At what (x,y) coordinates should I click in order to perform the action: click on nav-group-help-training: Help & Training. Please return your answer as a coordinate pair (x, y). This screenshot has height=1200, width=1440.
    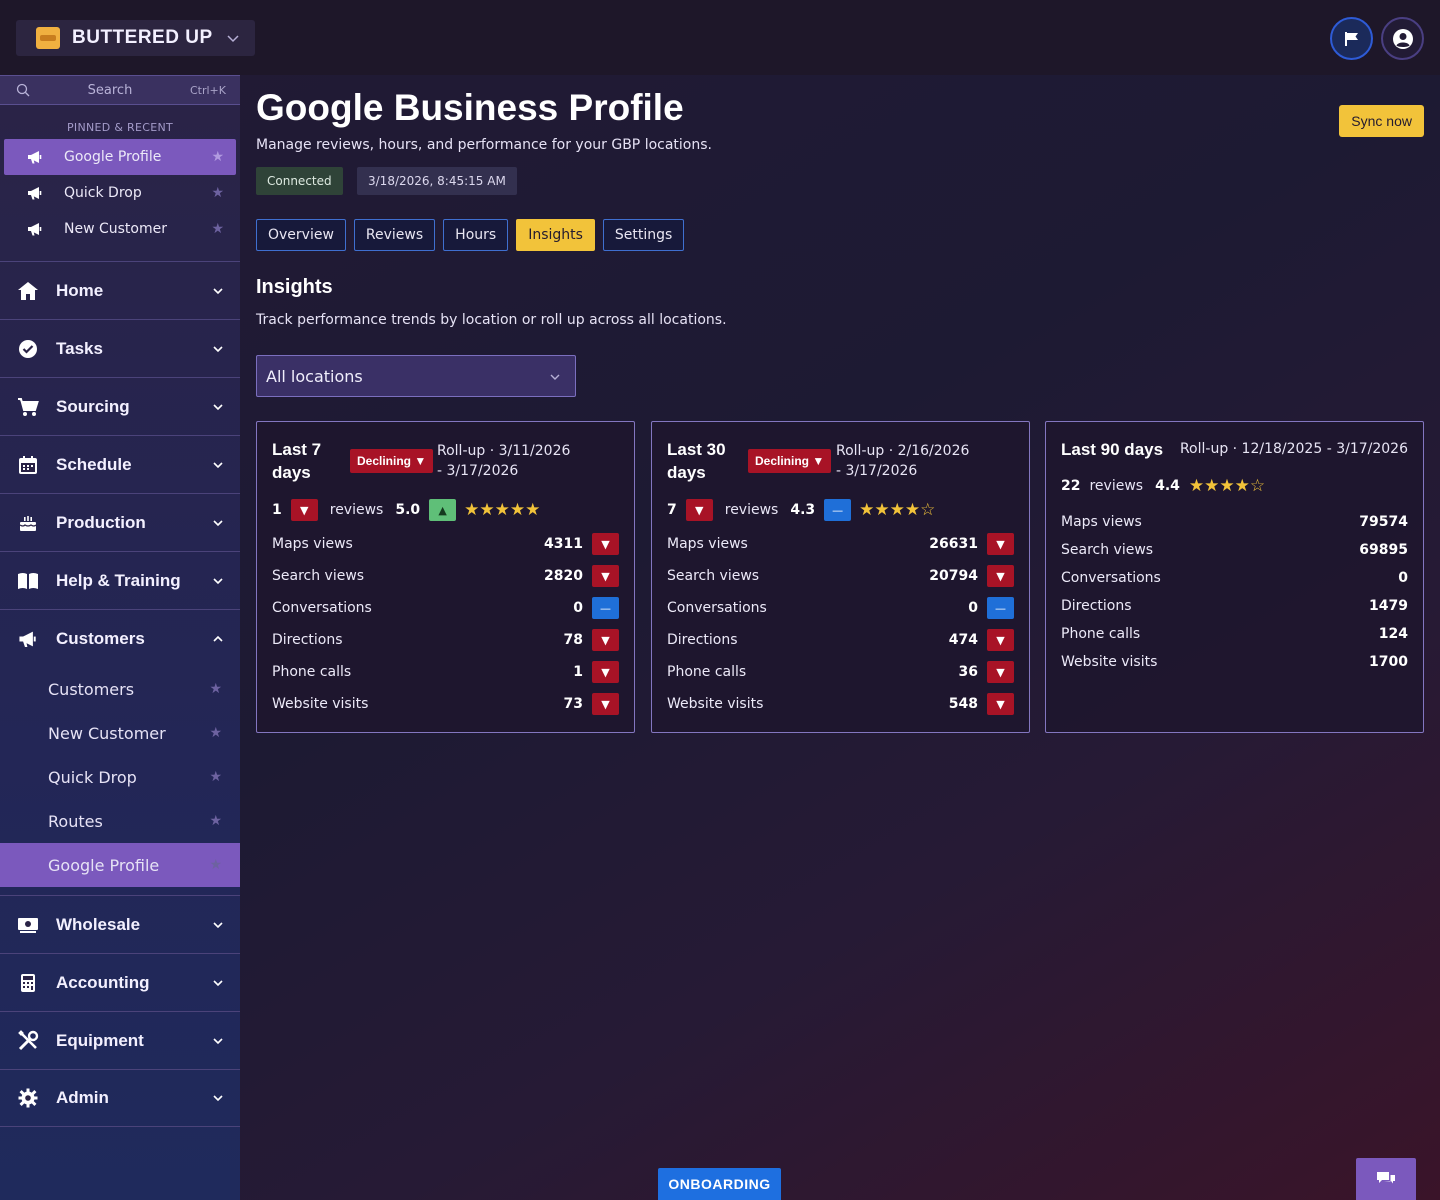
    Looking at the image, I should click on (120, 580).